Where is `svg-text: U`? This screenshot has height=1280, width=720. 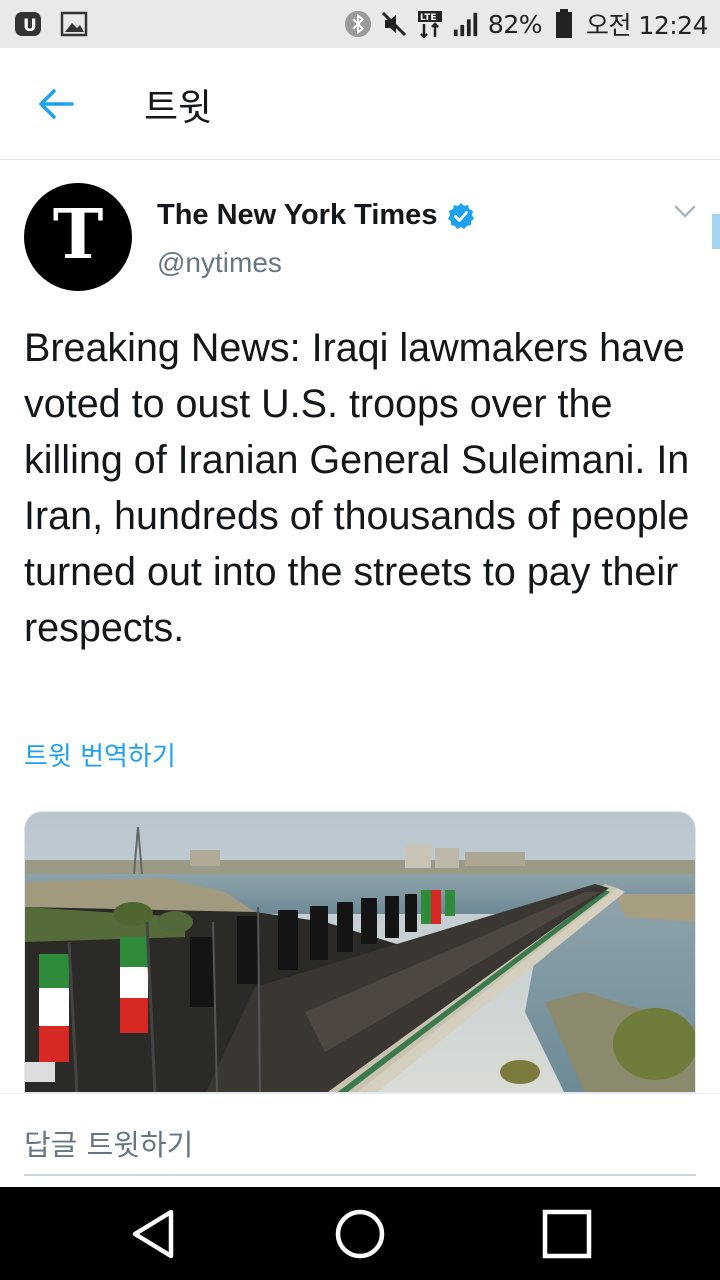 svg-text: U is located at coordinates (30, 26).